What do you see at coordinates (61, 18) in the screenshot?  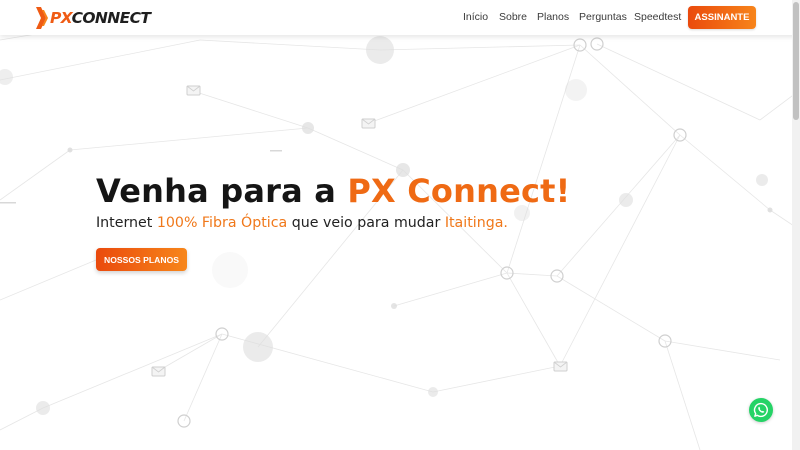 I see `brand-name-prefix: PX` at bounding box center [61, 18].